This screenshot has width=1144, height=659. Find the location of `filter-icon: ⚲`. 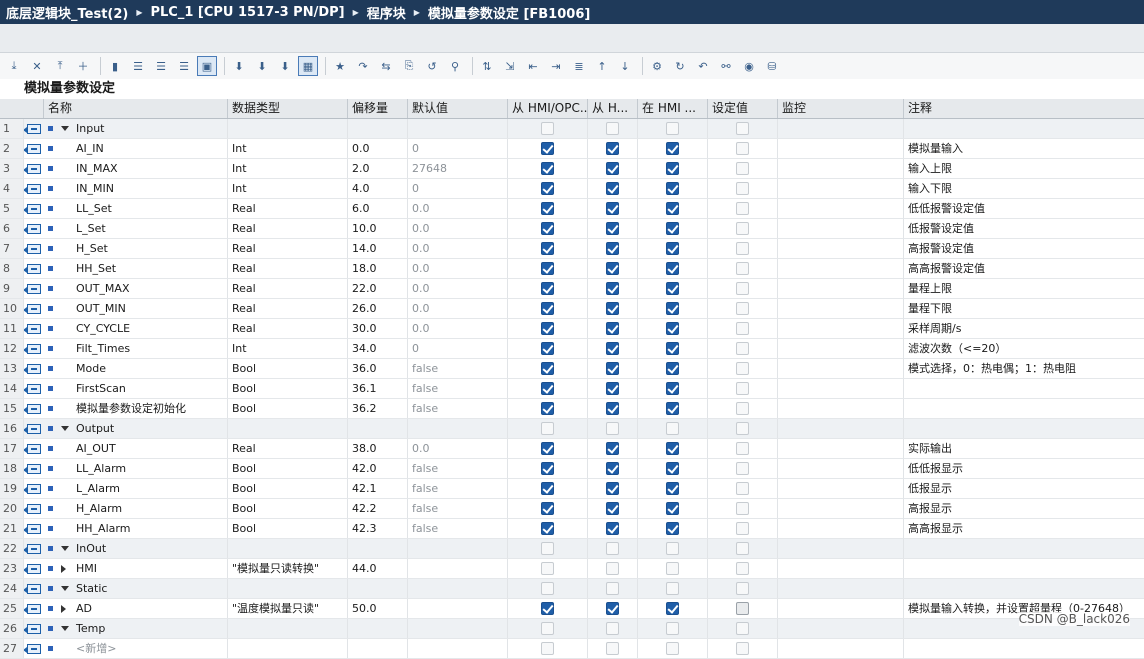

filter-icon: ⚲ is located at coordinates (455, 66).